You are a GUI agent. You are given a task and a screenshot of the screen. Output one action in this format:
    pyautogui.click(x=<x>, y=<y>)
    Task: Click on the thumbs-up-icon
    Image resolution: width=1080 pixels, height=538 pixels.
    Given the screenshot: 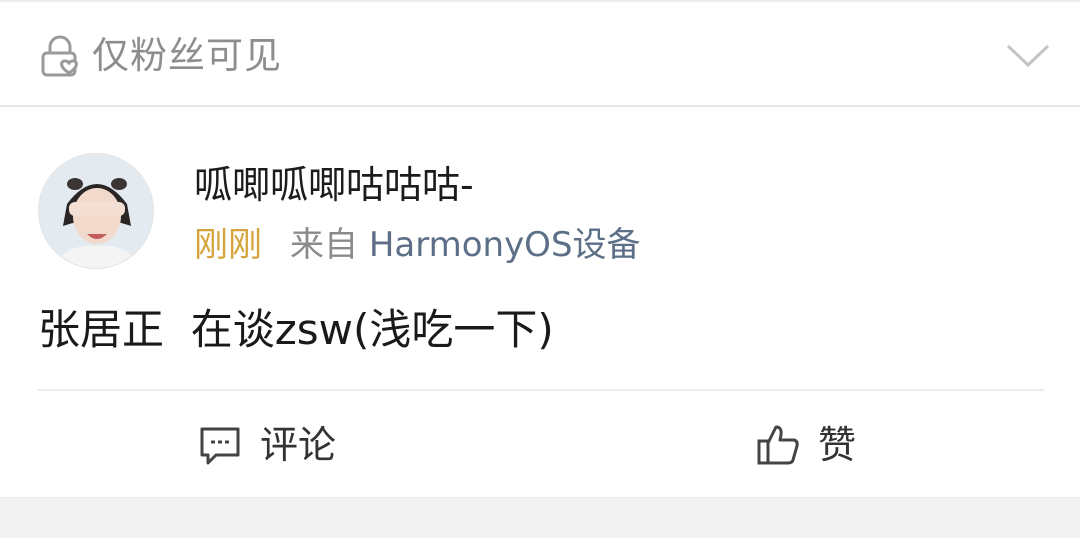 What is the action you would take?
    pyautogui.click(x=778, y=445)
    